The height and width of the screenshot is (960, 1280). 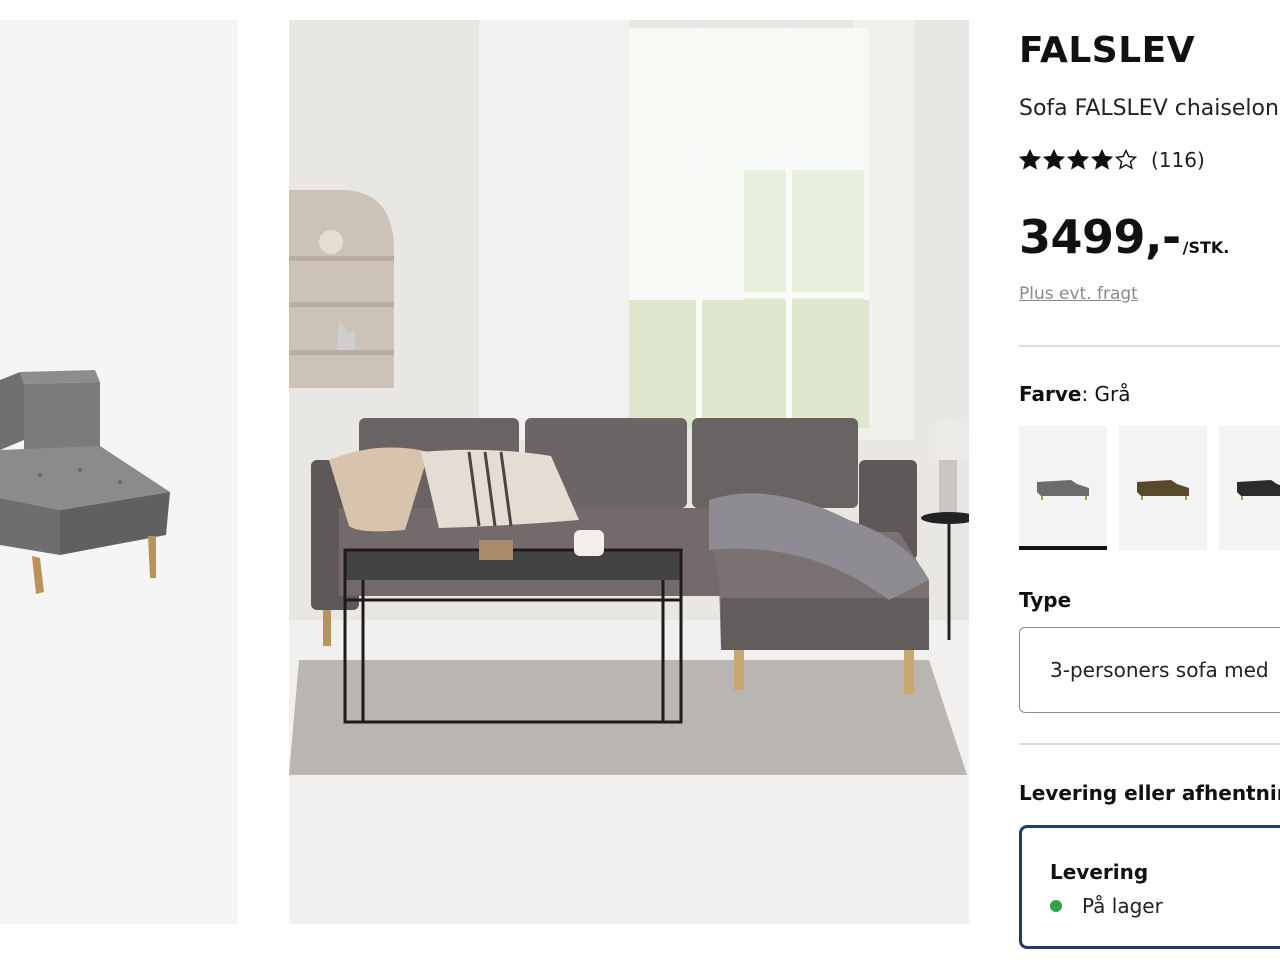 I want to click on freight-link: Plus evt. fragt, so click(x=1078, y=294).